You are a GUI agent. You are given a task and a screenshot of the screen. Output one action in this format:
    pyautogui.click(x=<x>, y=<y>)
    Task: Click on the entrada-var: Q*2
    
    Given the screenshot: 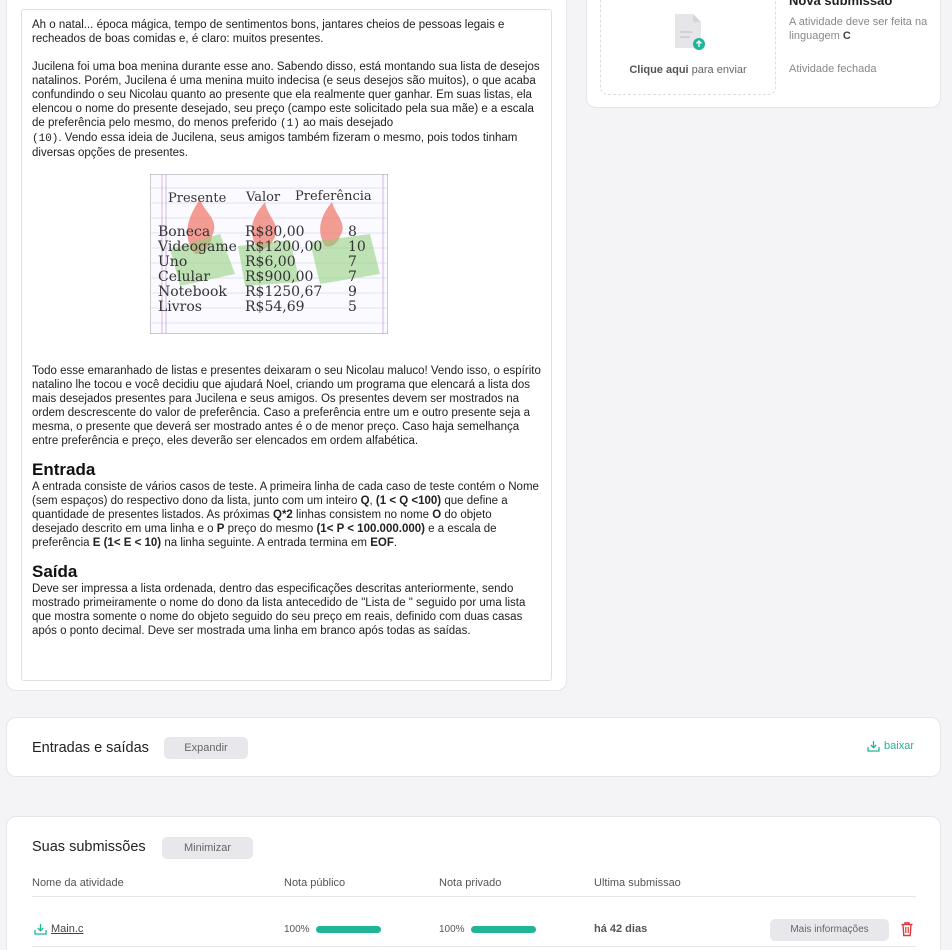 What is the action you would take?
    pyautogui.click(x=283, y=515)
    